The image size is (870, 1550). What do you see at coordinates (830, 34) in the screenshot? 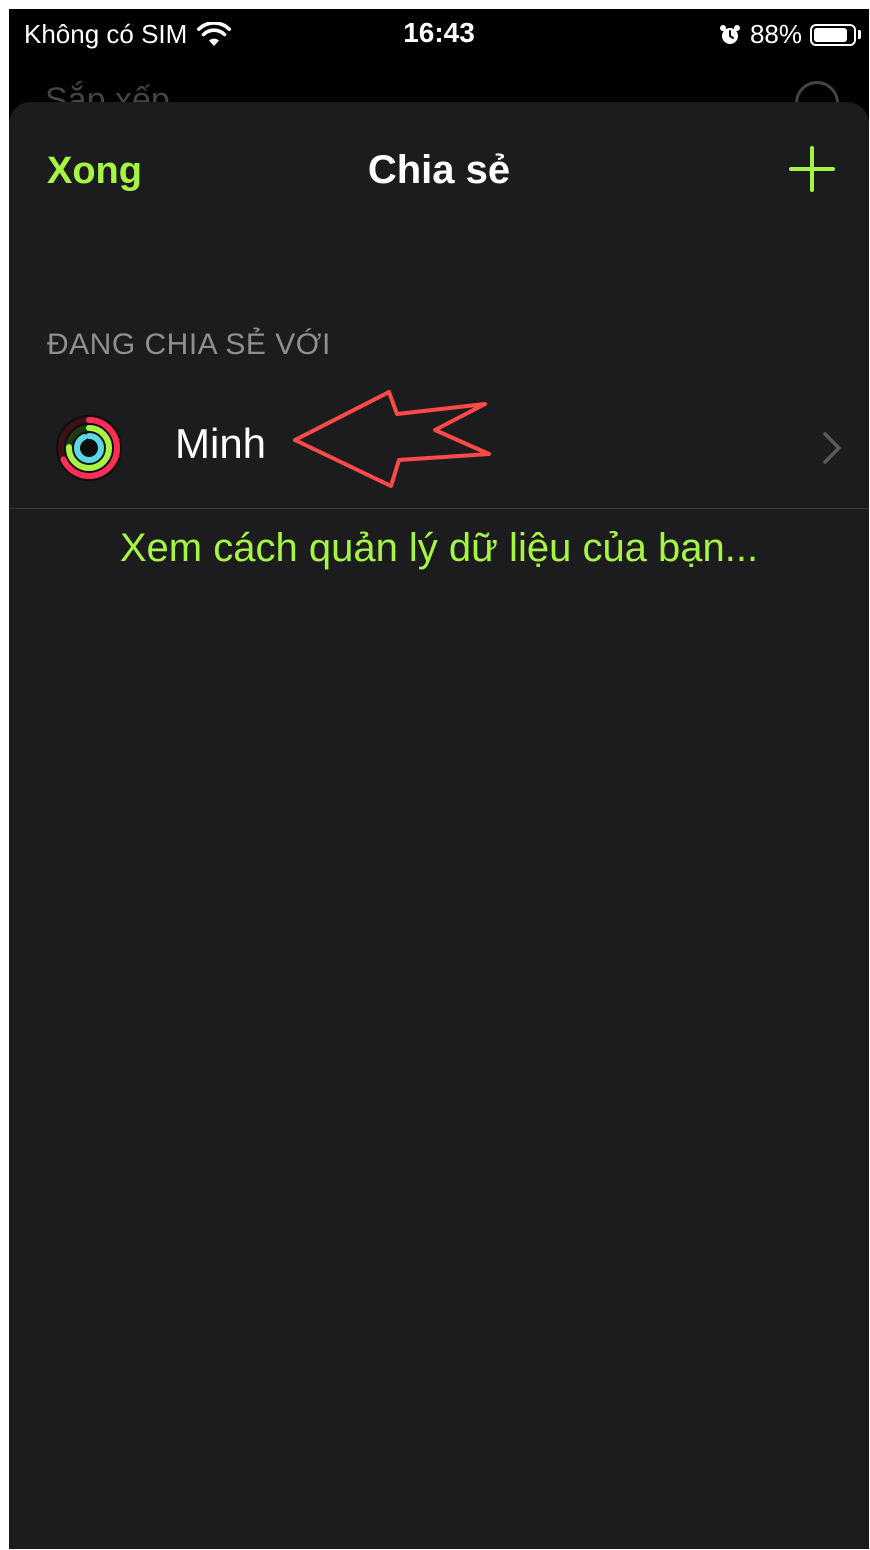
I see `battery-level` at bounding box center [830, 34].